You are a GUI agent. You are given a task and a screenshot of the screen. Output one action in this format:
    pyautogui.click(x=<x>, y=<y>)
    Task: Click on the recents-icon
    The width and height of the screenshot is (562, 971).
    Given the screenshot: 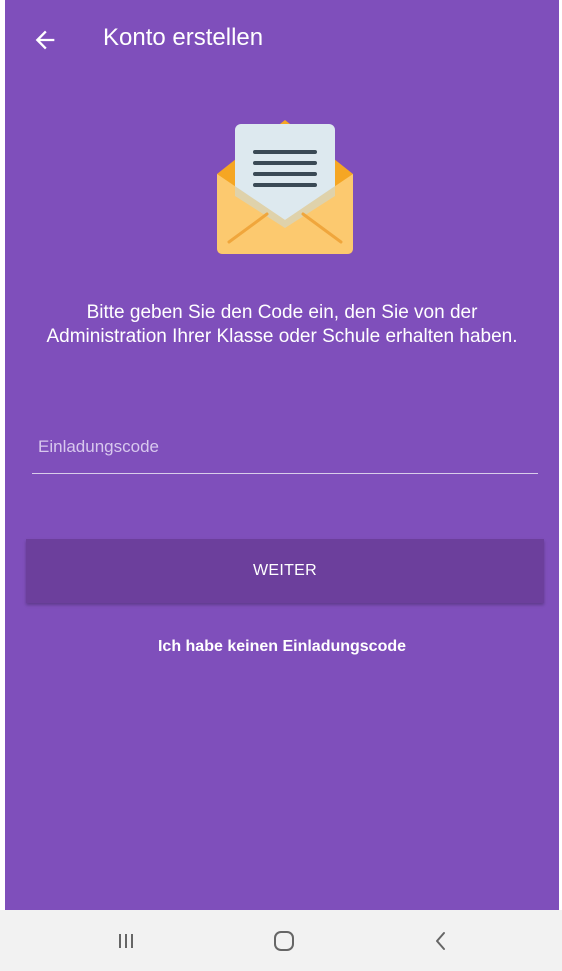 What is the action you would take?
    pyautogui.click(x=126, y=940)
    